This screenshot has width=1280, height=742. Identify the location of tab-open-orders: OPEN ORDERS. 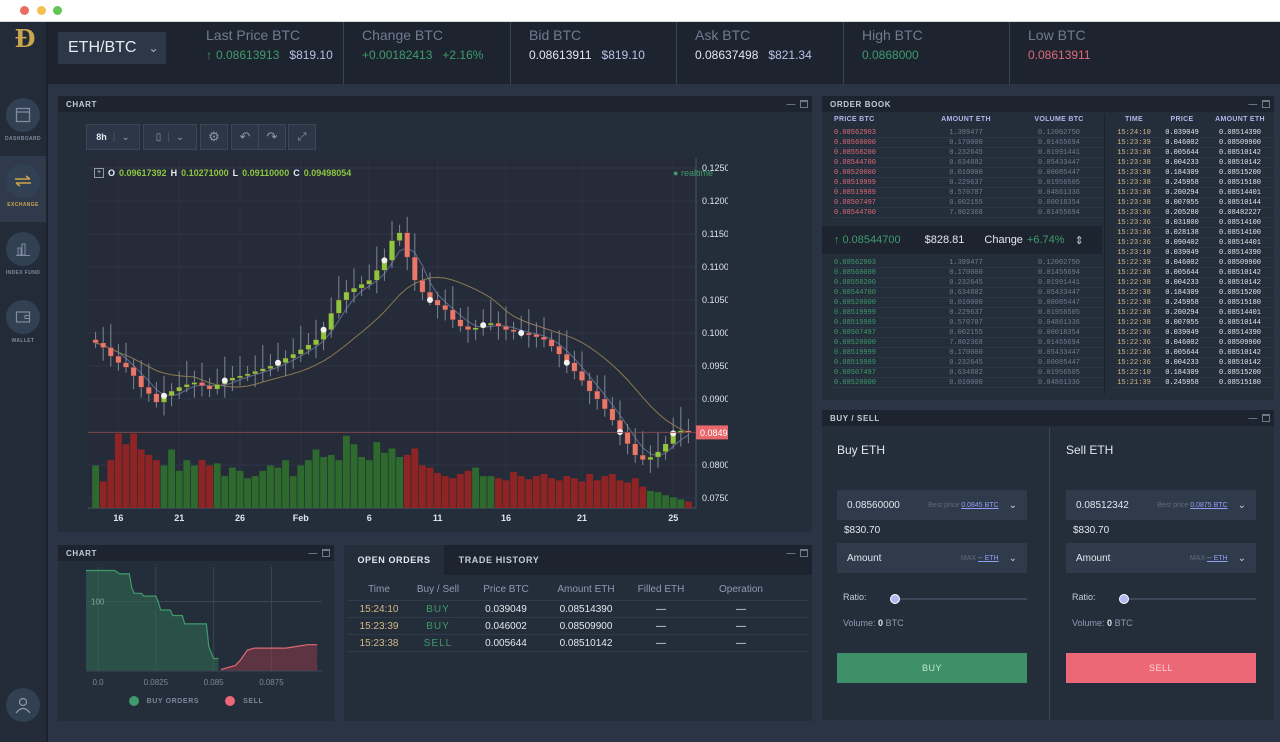
(394, 560).